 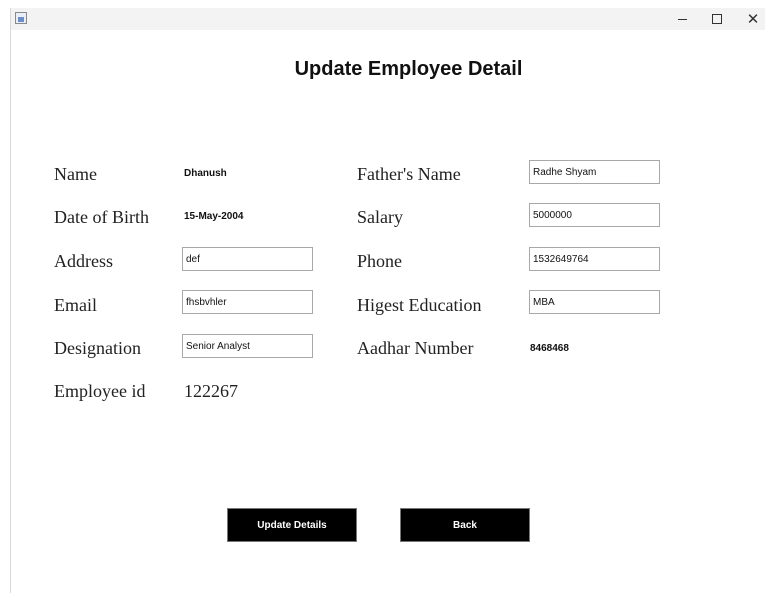 What do you see at coordinates (21, 18) in the screenshot?
I see `java-app-icon` at bounding box center [21, 18].